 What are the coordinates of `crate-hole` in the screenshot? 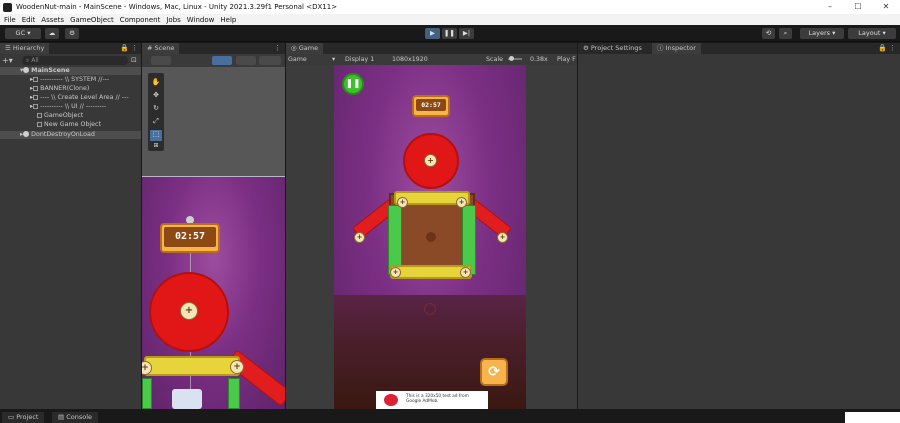 It's located at (431, 237).